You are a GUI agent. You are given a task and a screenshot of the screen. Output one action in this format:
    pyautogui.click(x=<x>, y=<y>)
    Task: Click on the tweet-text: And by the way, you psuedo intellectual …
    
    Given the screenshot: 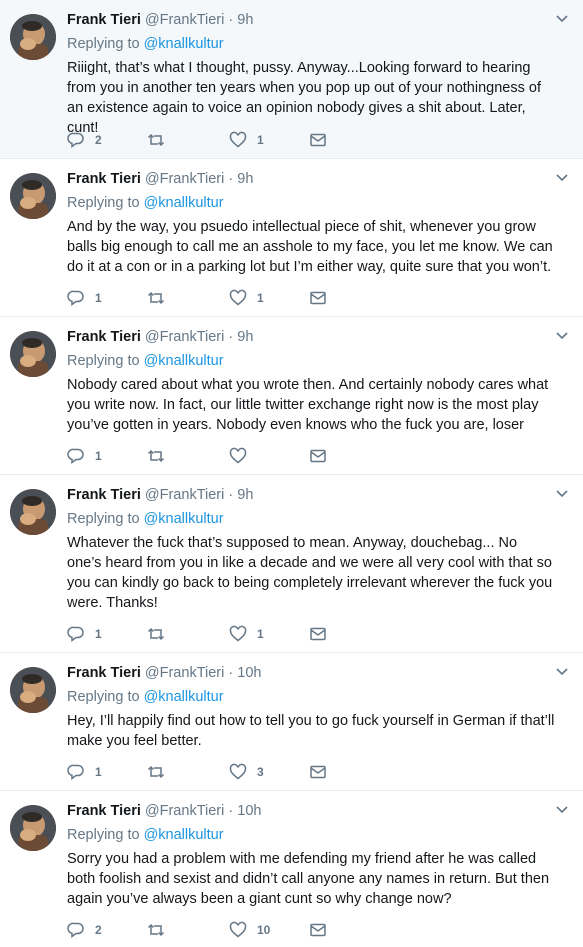 What is the action you would take?
    pyautogui.click(x=310, y=247)
    